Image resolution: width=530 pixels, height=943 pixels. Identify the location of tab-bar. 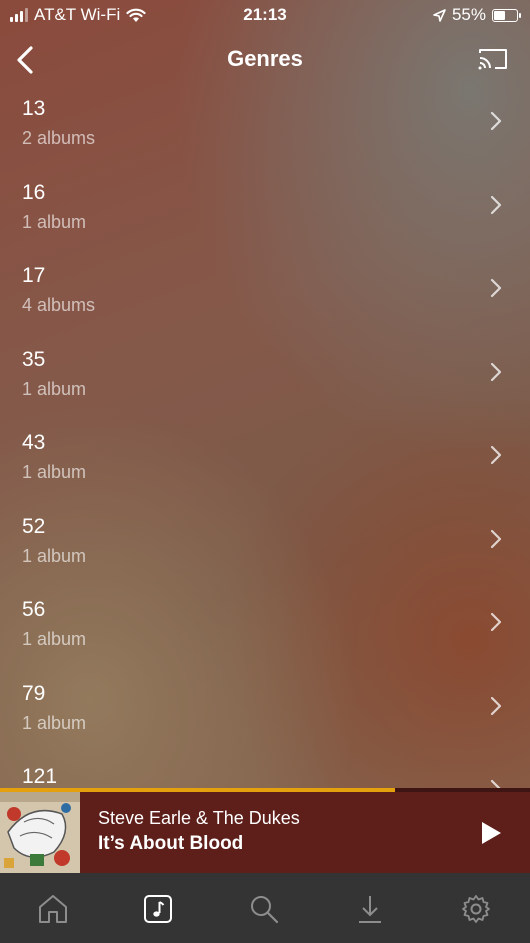
(265, 908).